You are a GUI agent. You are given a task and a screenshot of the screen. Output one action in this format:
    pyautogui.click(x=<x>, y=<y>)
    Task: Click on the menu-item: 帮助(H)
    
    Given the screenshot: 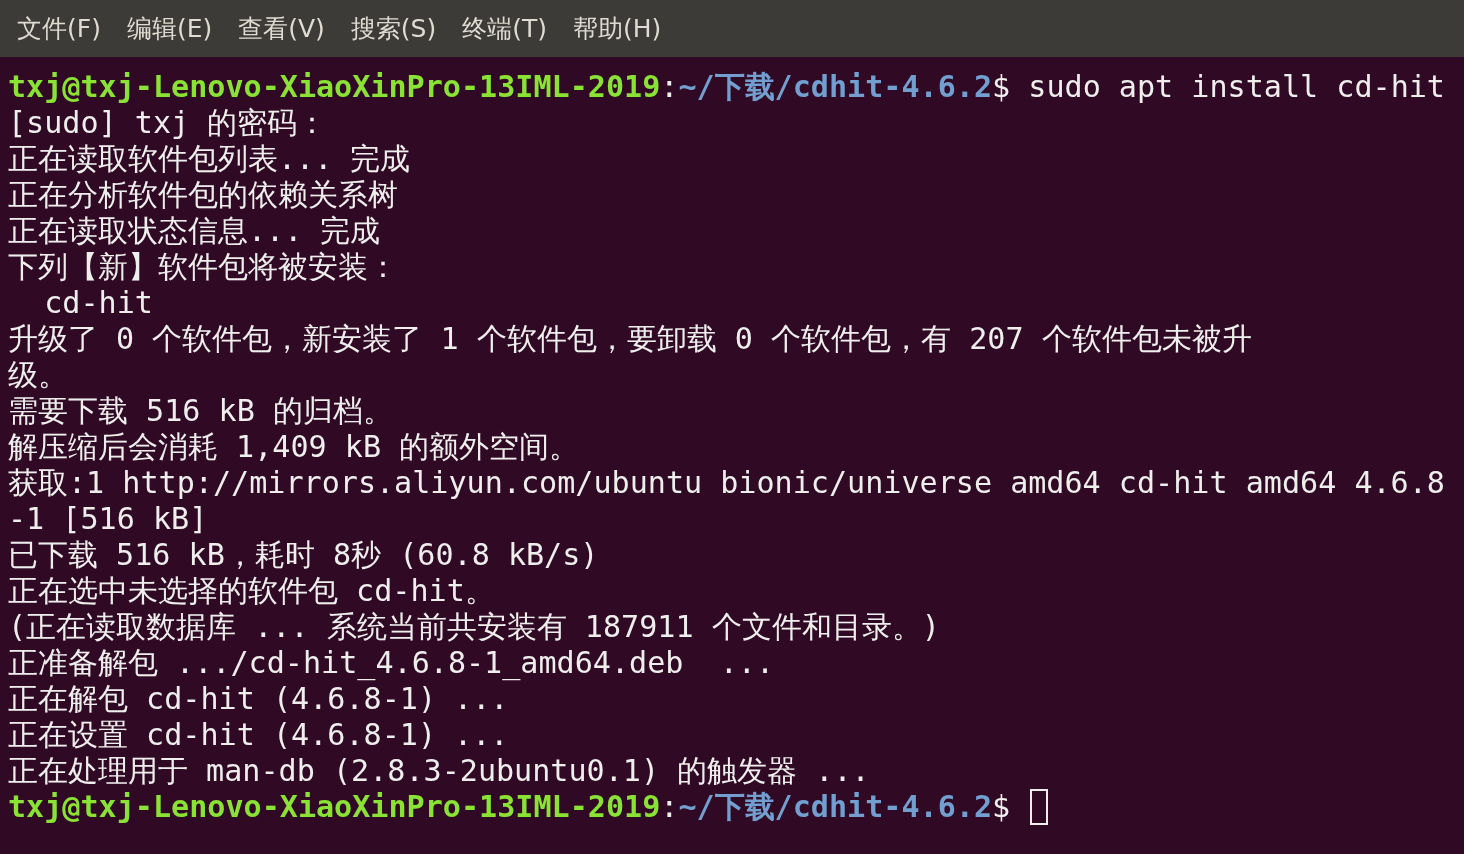 What is the action you would take?
    pyautogui.click(x=617, y=28)
    